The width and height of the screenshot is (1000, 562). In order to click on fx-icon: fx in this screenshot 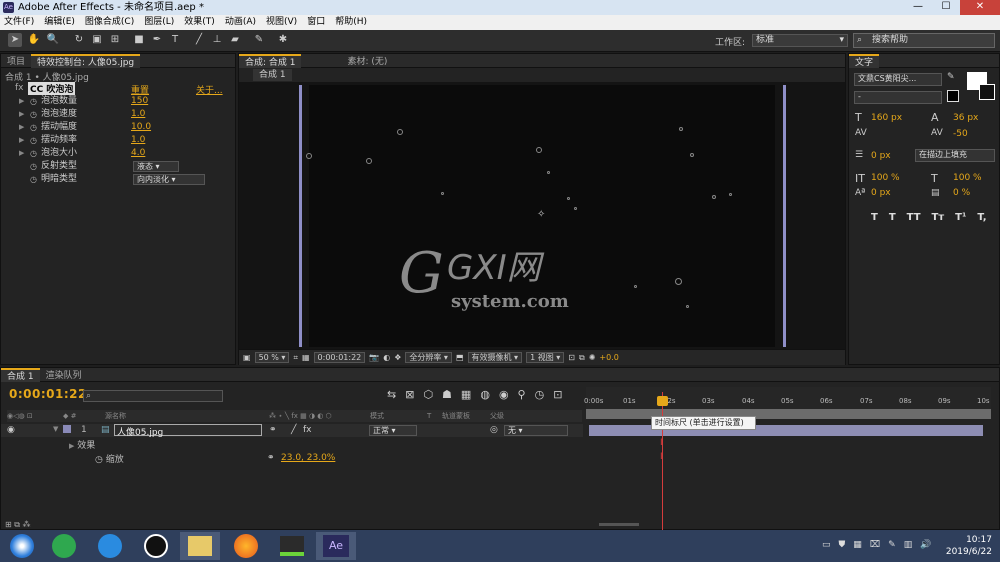, I will do `click(19, 88)`.